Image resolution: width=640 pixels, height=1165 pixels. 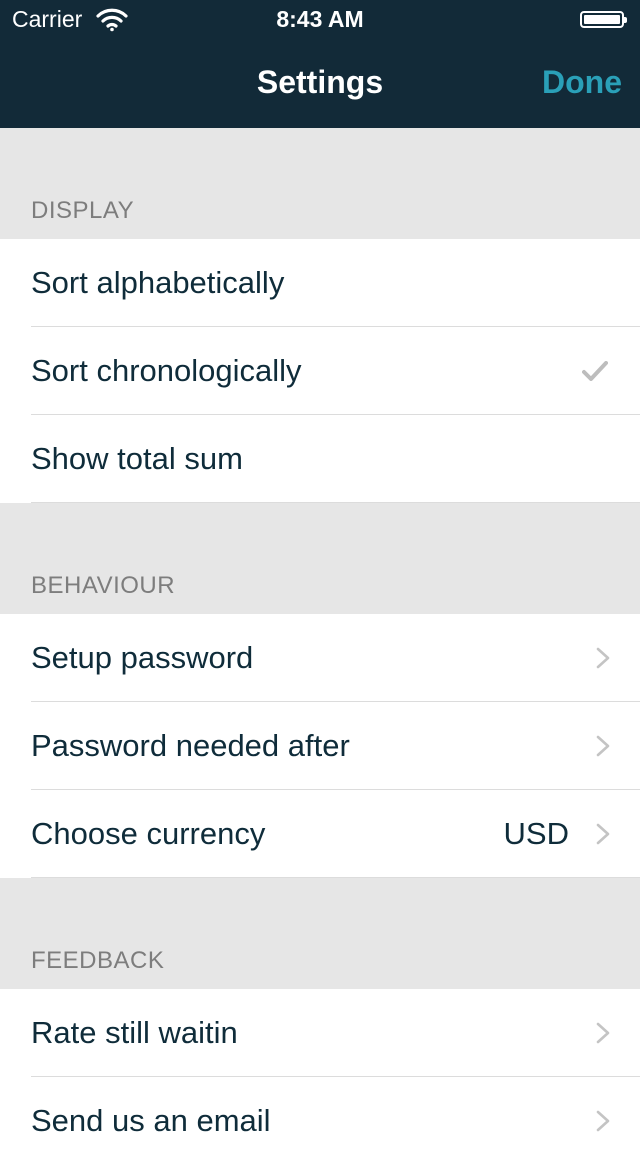 I want to click on status-time: 8:43 AM, so click(x=320, y=19).